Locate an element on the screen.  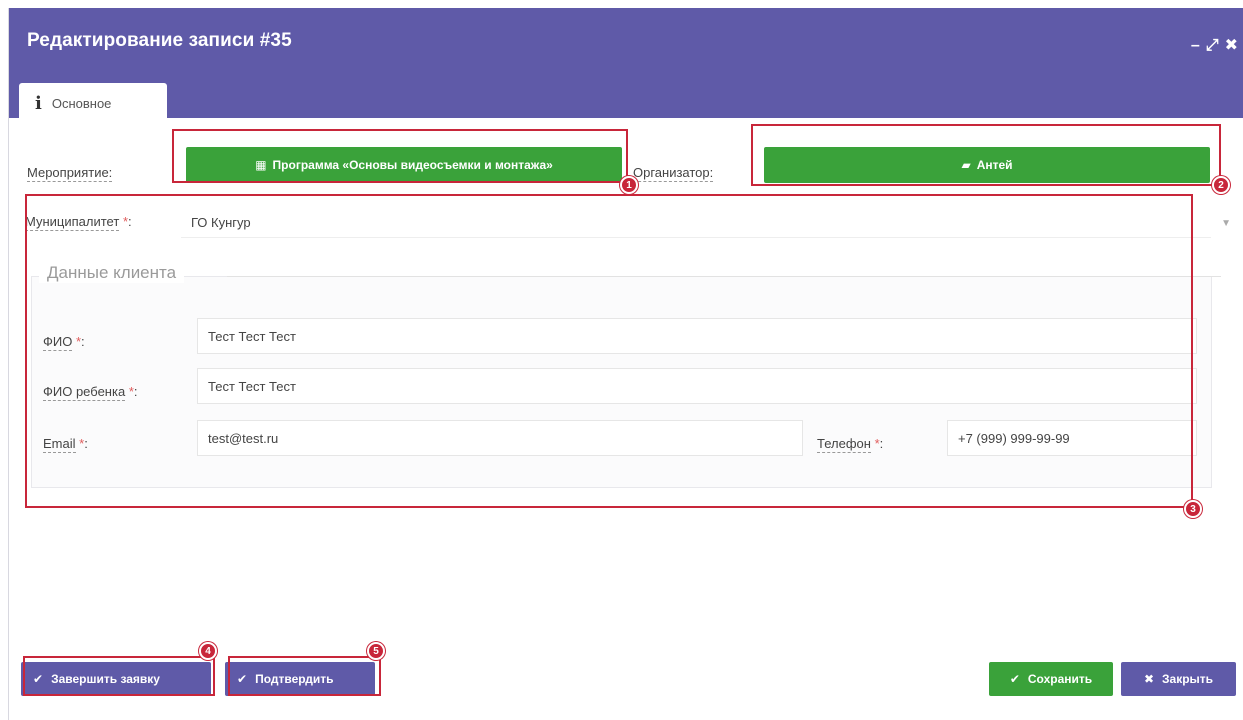
check-icon: ✔ is located at coordinates (1014, 679).